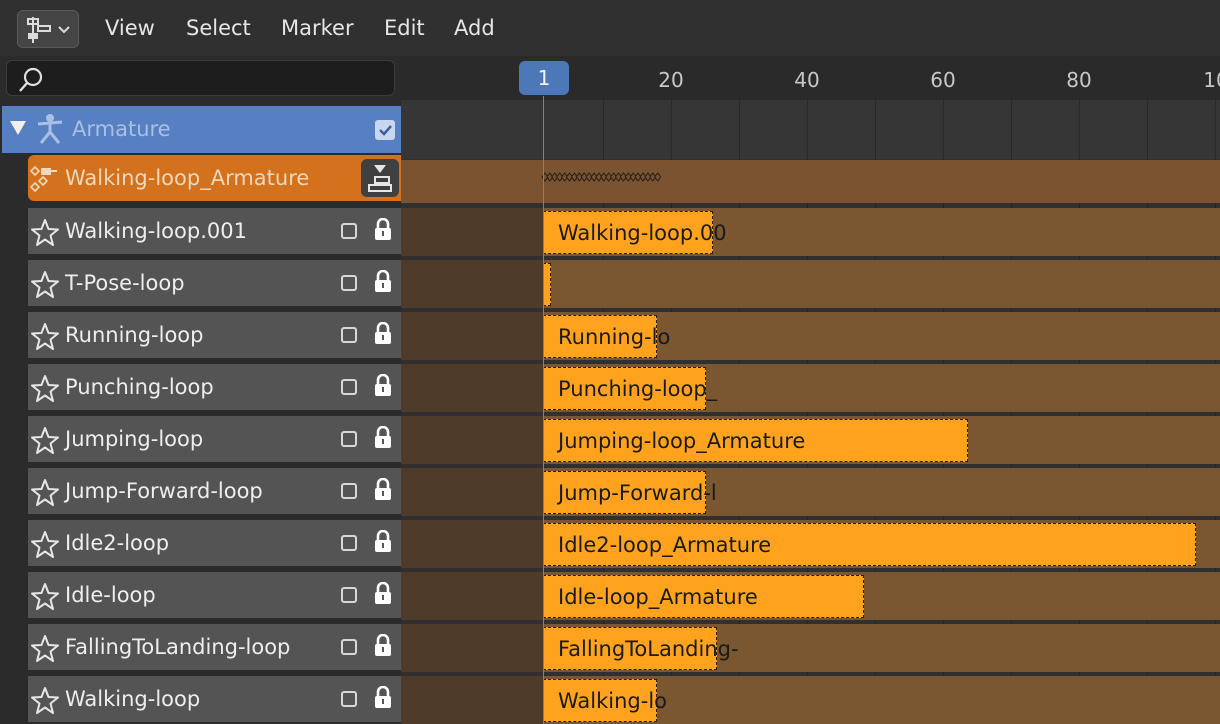 This screenshot has height=724, width=1220. What do you see at coordinates (201, 129) in the screenshot?
I see `armature-channel: Armature` at bounding box center [201, 129].